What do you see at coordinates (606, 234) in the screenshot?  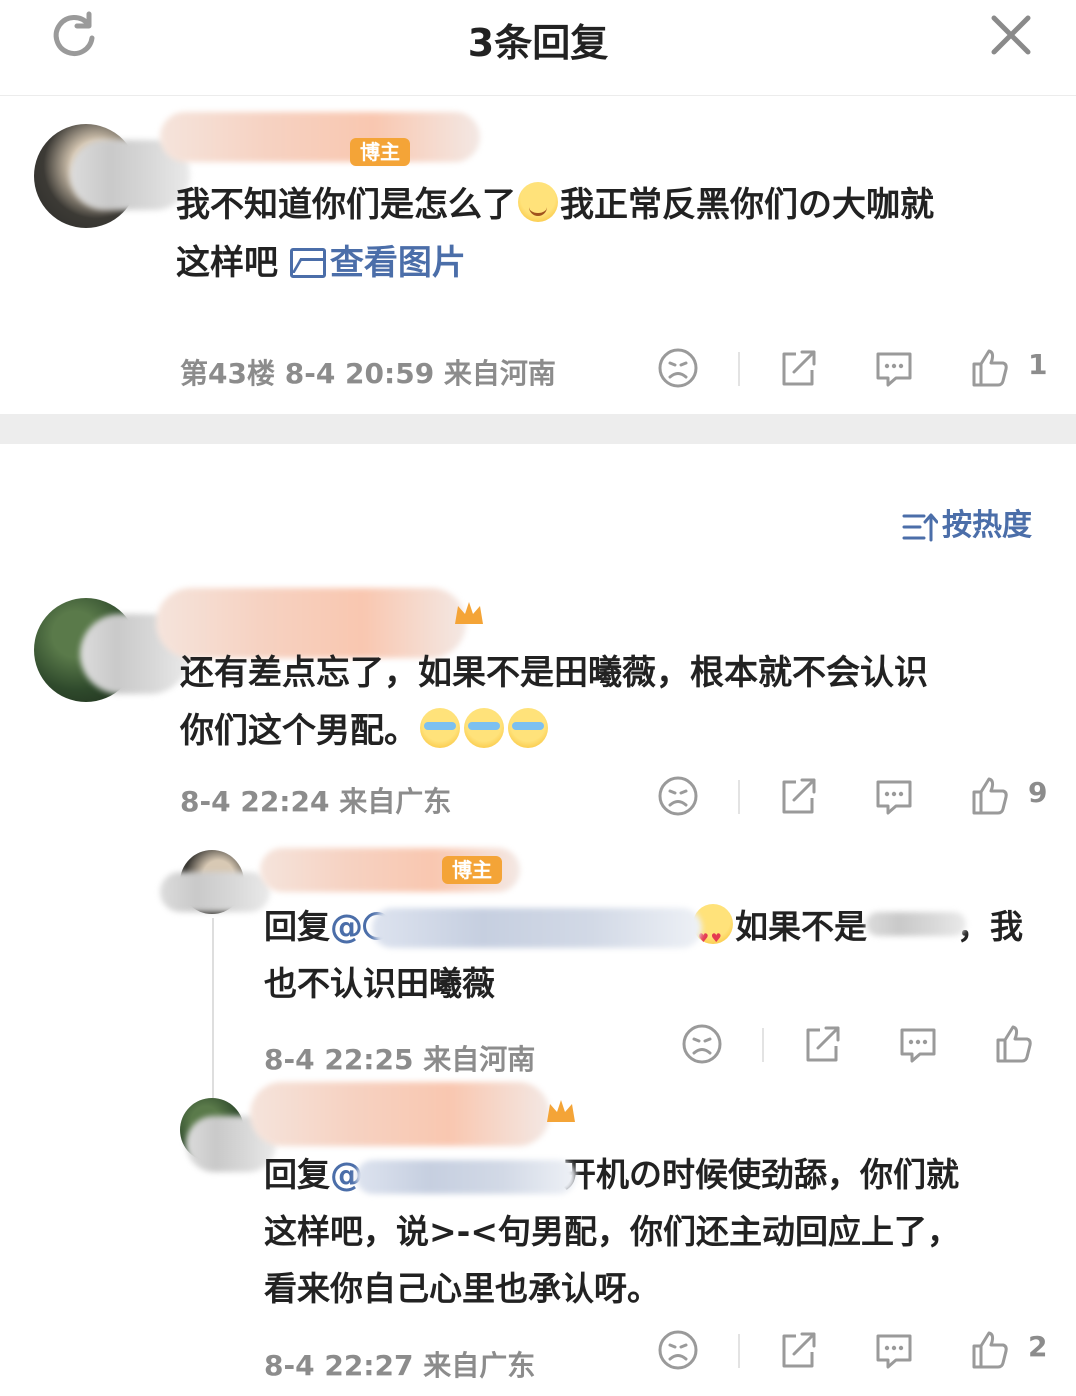 I see `comment-text: 我不知道你们是怎么了 我正常反黑你们の大咖就 这样吧 查看图片` at bounding box center [606, 234].